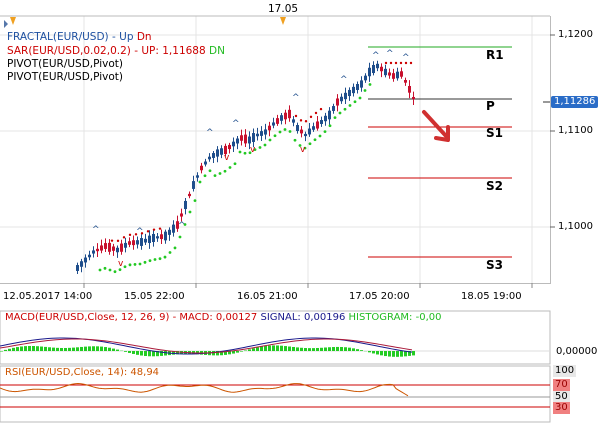 Image resolution: width=610 pixels, height=427 pixels. Describe the element at coordinates (218, 317) in the screenshot. I see `macd-legend-value: MACD: 0,00127` at that location.